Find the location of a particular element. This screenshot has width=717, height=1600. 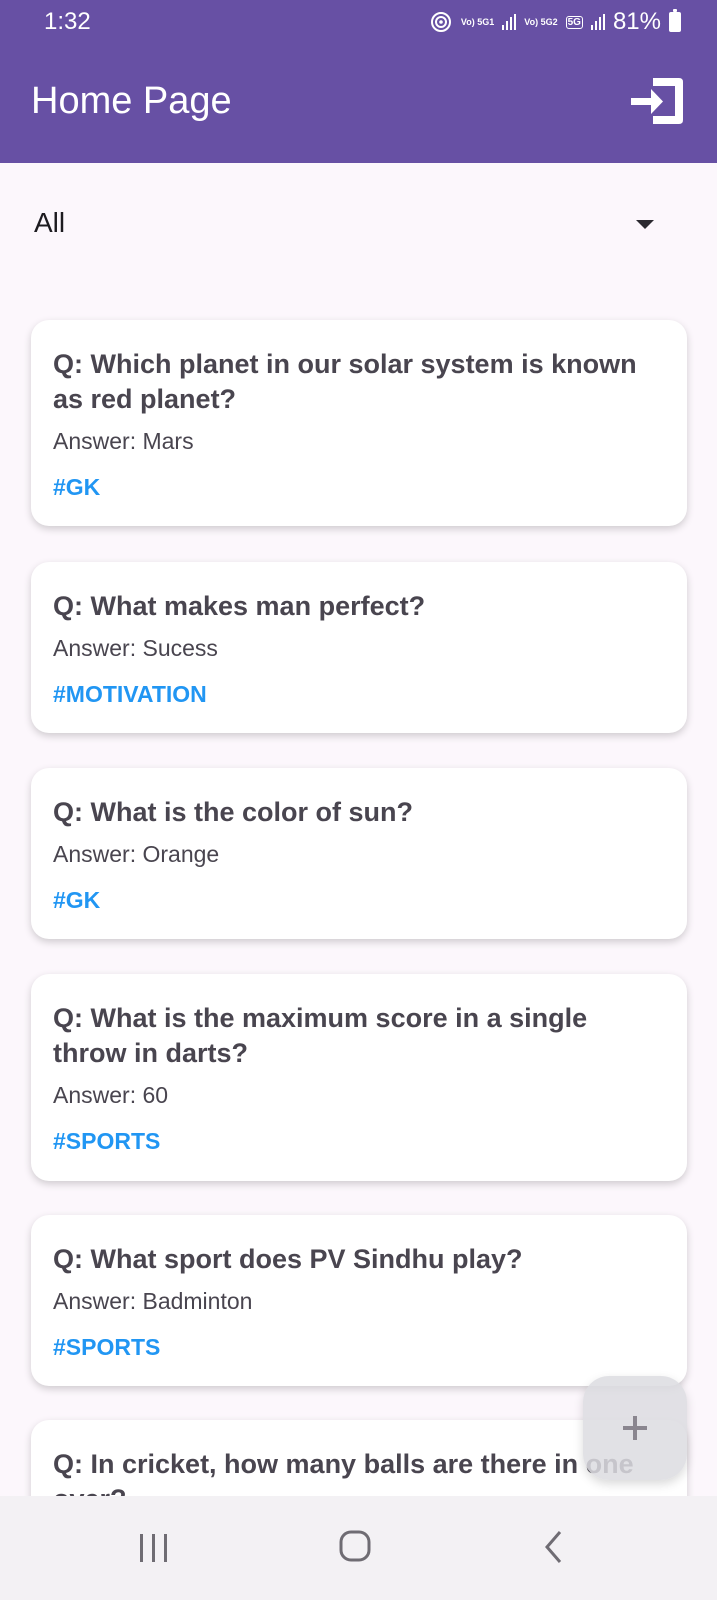

answer-text: Answer: Mars is located at coordinates (123, 441).